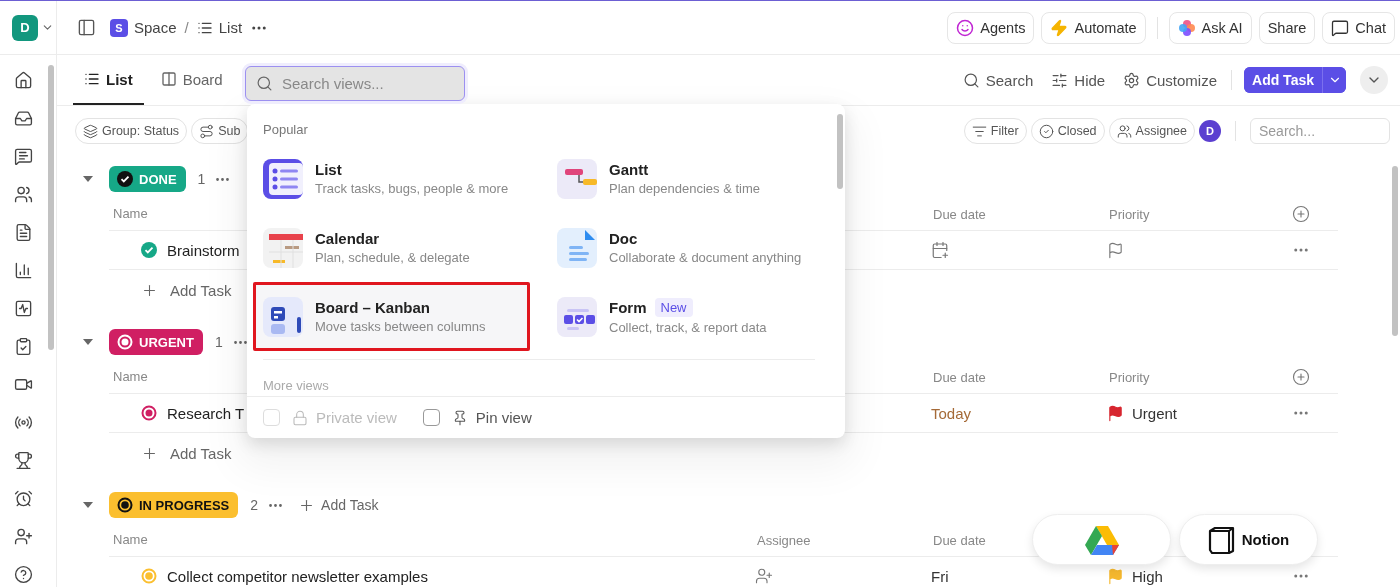 The image size is (1400, 587). What do you see at coordinates (998, 80) in the screenshot?
I see `search-button: Search` at bounding box center [998, 80].